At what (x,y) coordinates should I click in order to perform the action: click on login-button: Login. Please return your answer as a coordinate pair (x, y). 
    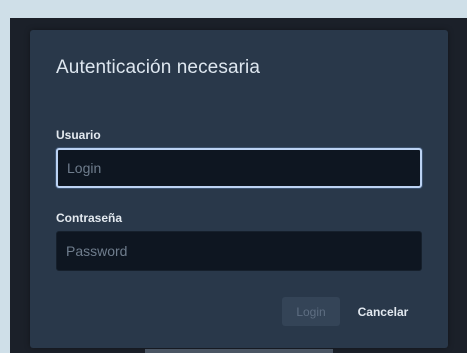
    Looking at the image, I should click on (311, 311).